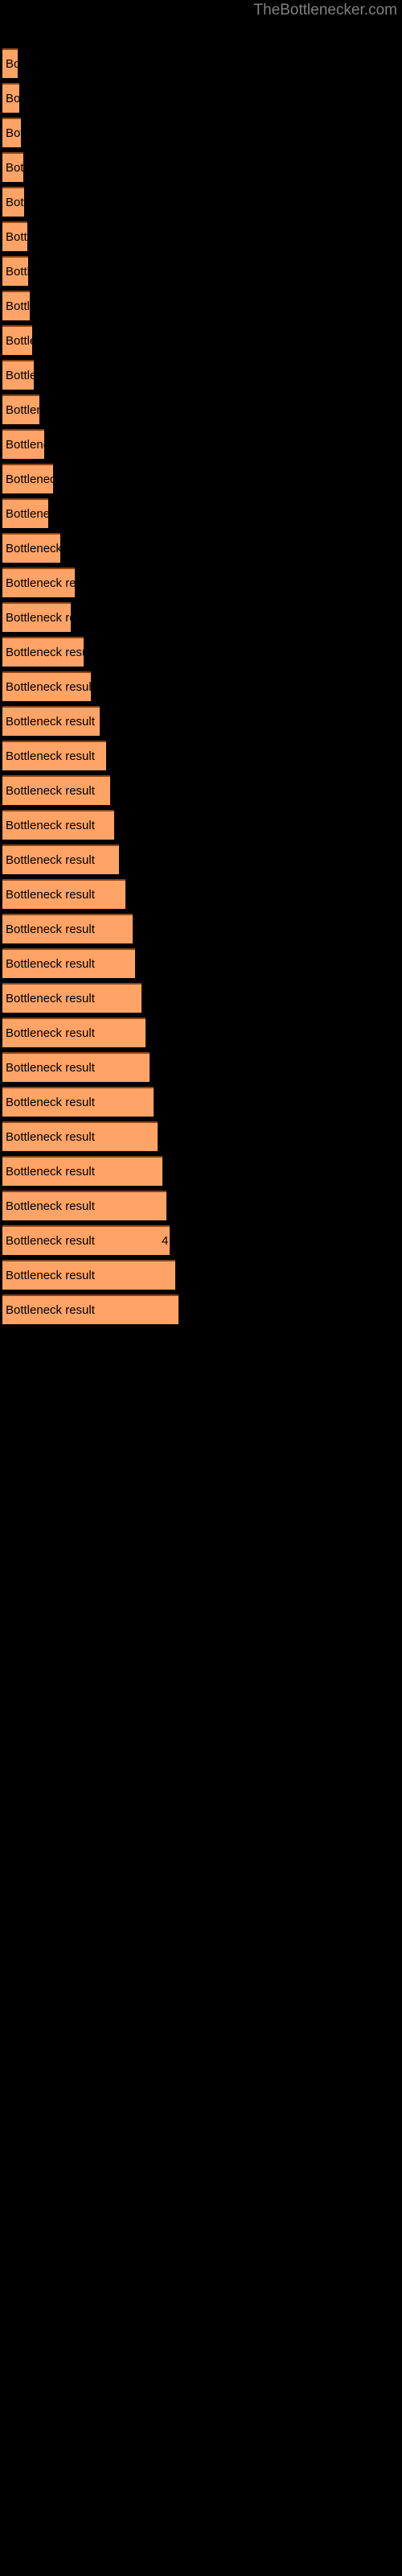 This screenshot has height=2576, width=402. What do you see at coordinates (165, 1241) in the screenshot?
I see `bar-value-label: 4` at bounding box center [165, 1241].